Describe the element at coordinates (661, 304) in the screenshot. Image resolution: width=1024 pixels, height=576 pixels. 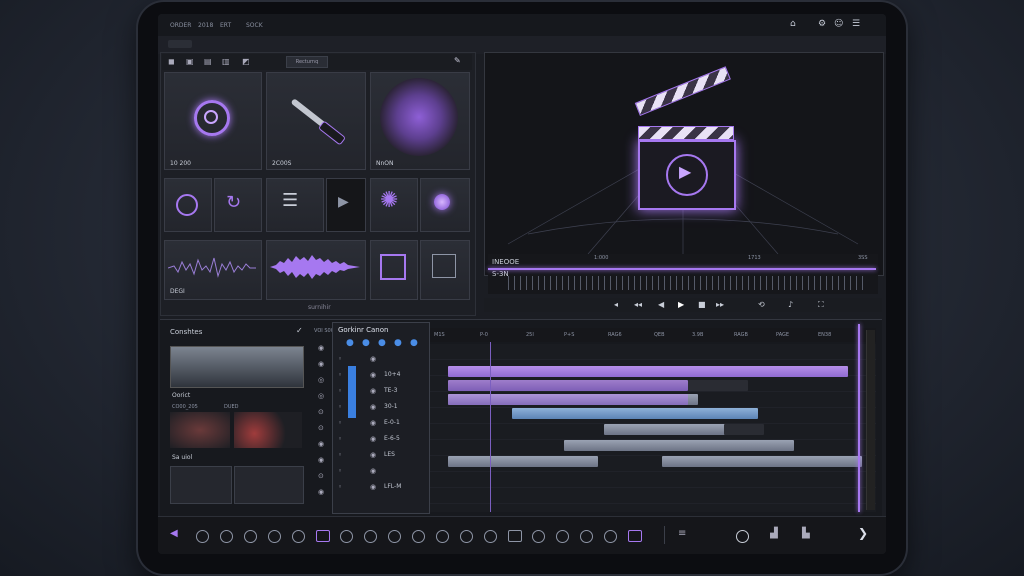
I see `step-back-icon: ◀` at that location.